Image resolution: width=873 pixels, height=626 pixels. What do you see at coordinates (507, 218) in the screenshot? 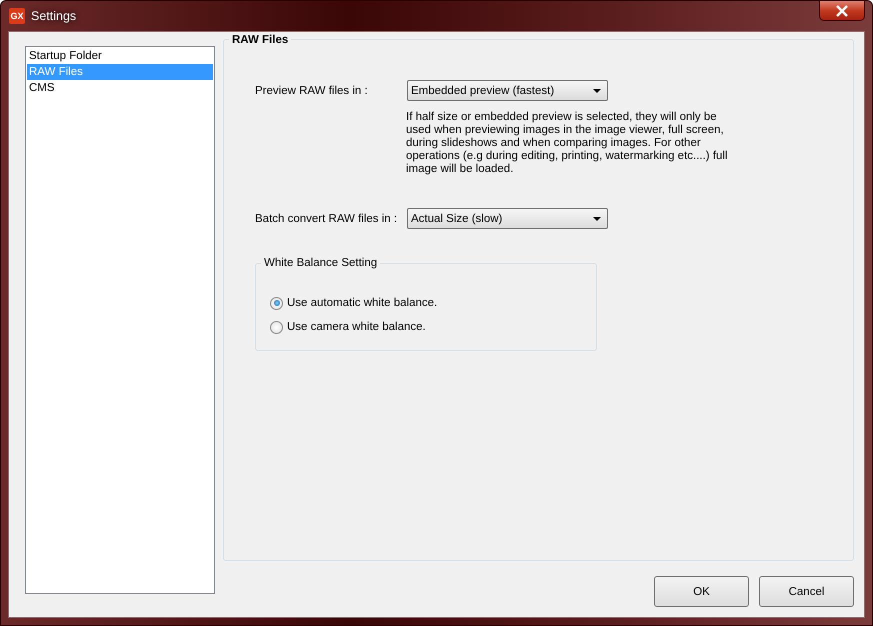
I see `dropdown: Actual Size (slow)` at bounding box center [507, 218].